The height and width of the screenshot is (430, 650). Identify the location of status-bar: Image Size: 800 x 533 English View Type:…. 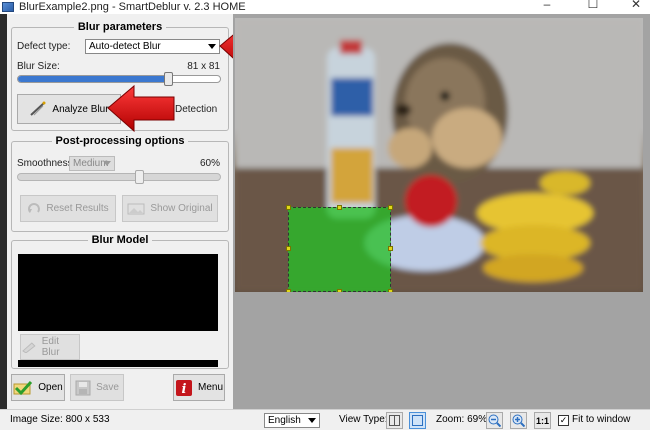
(325, 419).